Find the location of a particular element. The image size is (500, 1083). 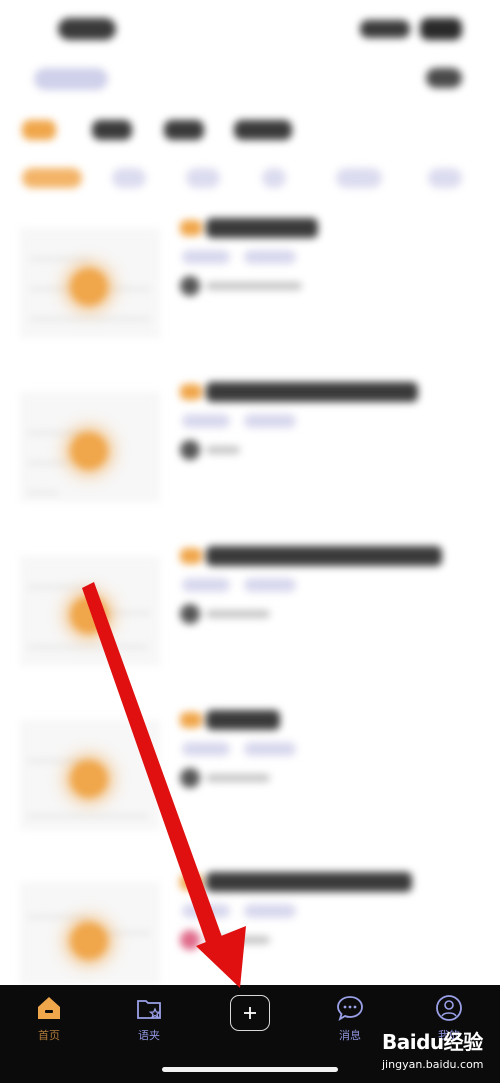

baidu-watermark: Baidu经验 jingyan.baidu.com is located at coordinates (439, 1052).